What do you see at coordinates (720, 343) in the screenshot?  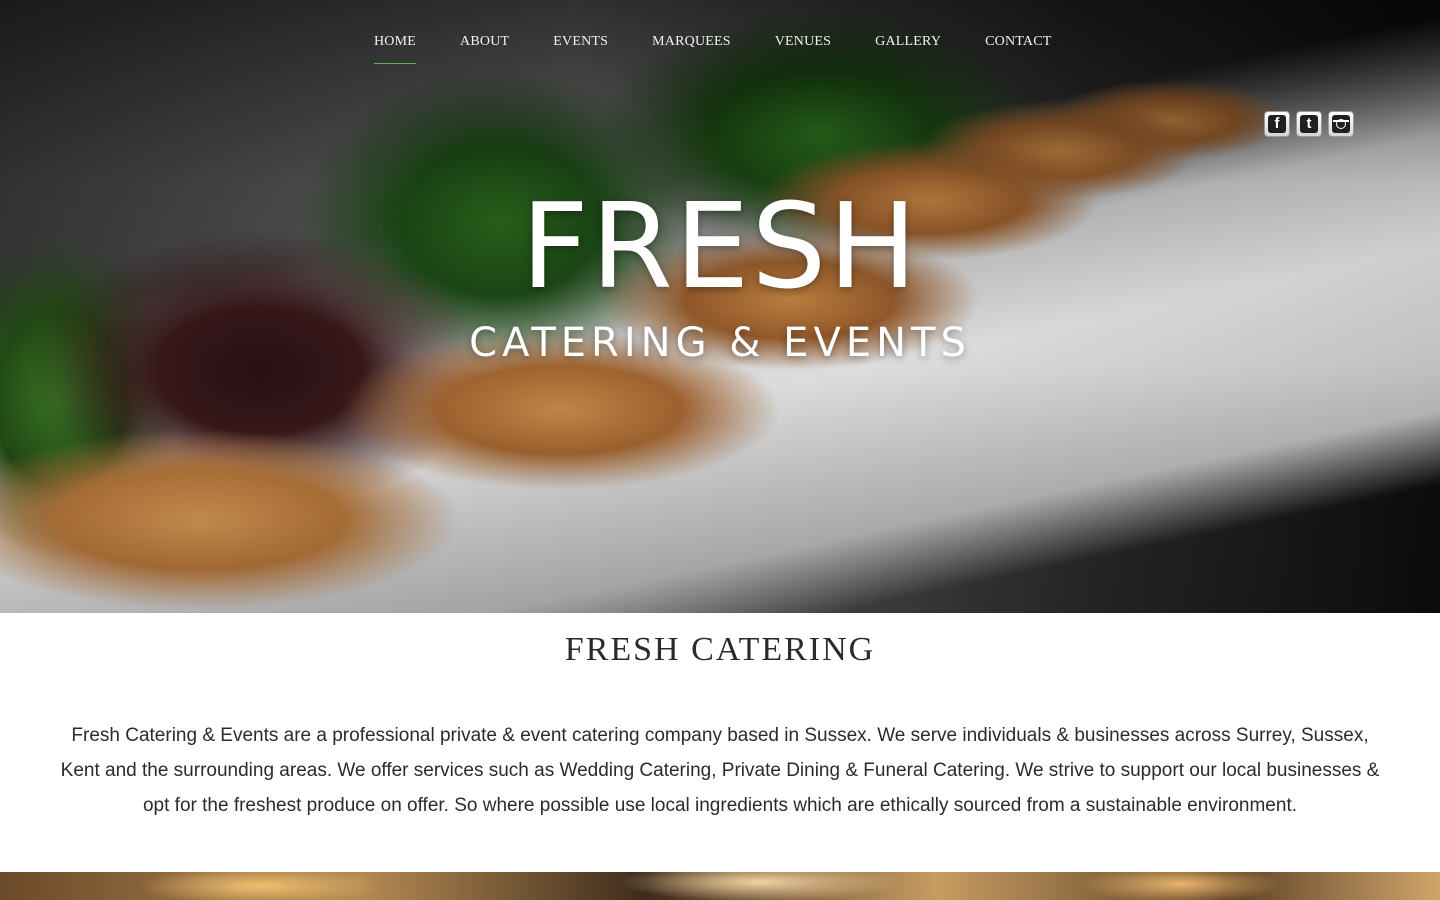 I see `logo-tagline: CATERING & EVENTS` at bounding box center [720, 343].